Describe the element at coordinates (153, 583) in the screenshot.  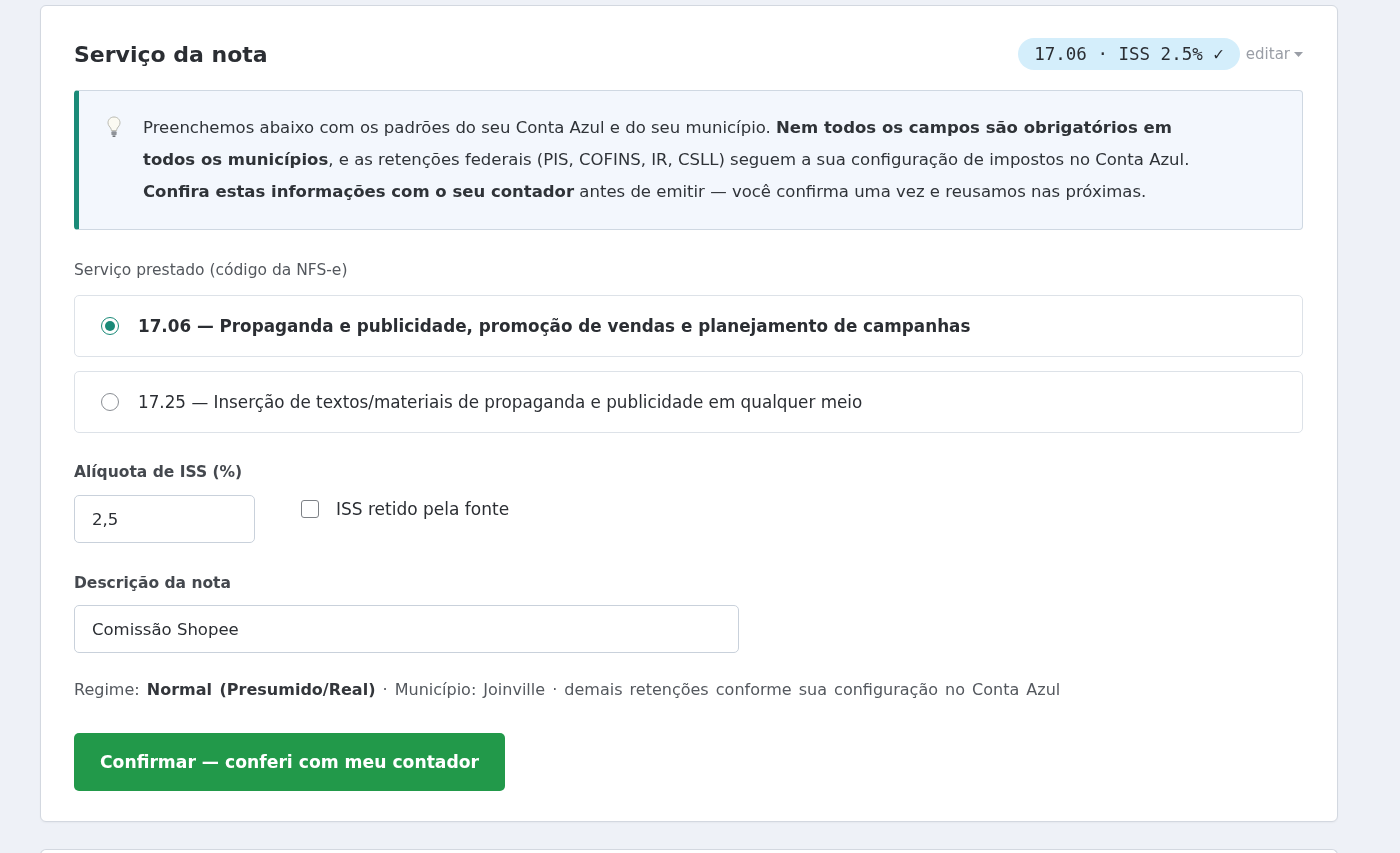
I see `field-label: Descrição da nota` at that location.